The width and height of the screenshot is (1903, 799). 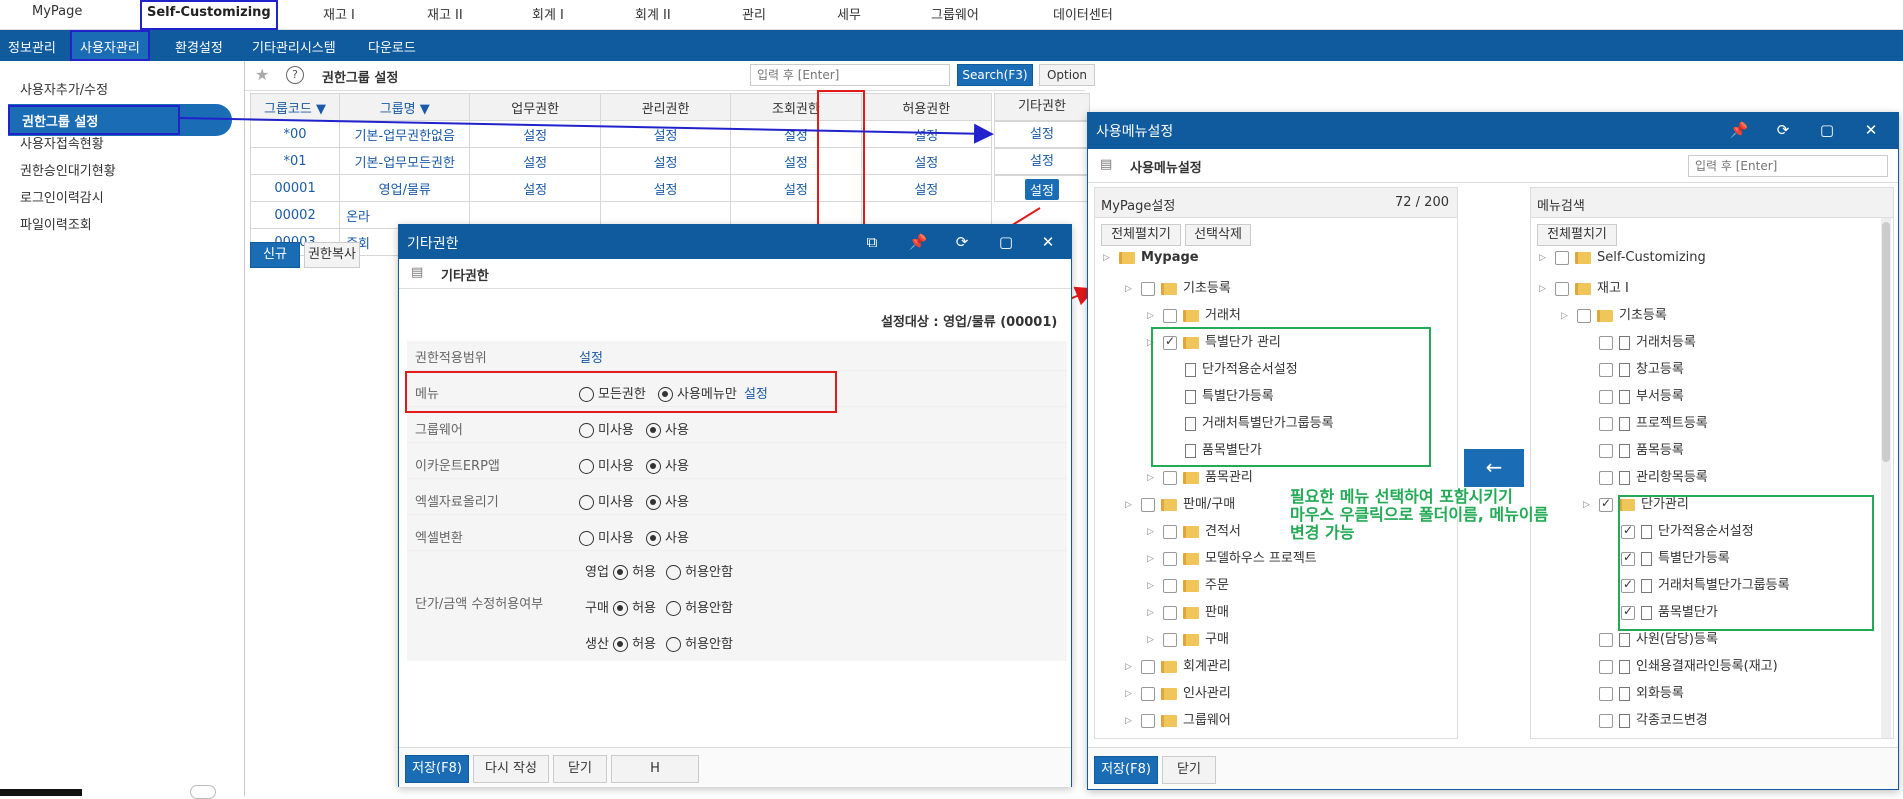 I want to click on tree-item: 각종코드변경, so click(x=1648, y=720).